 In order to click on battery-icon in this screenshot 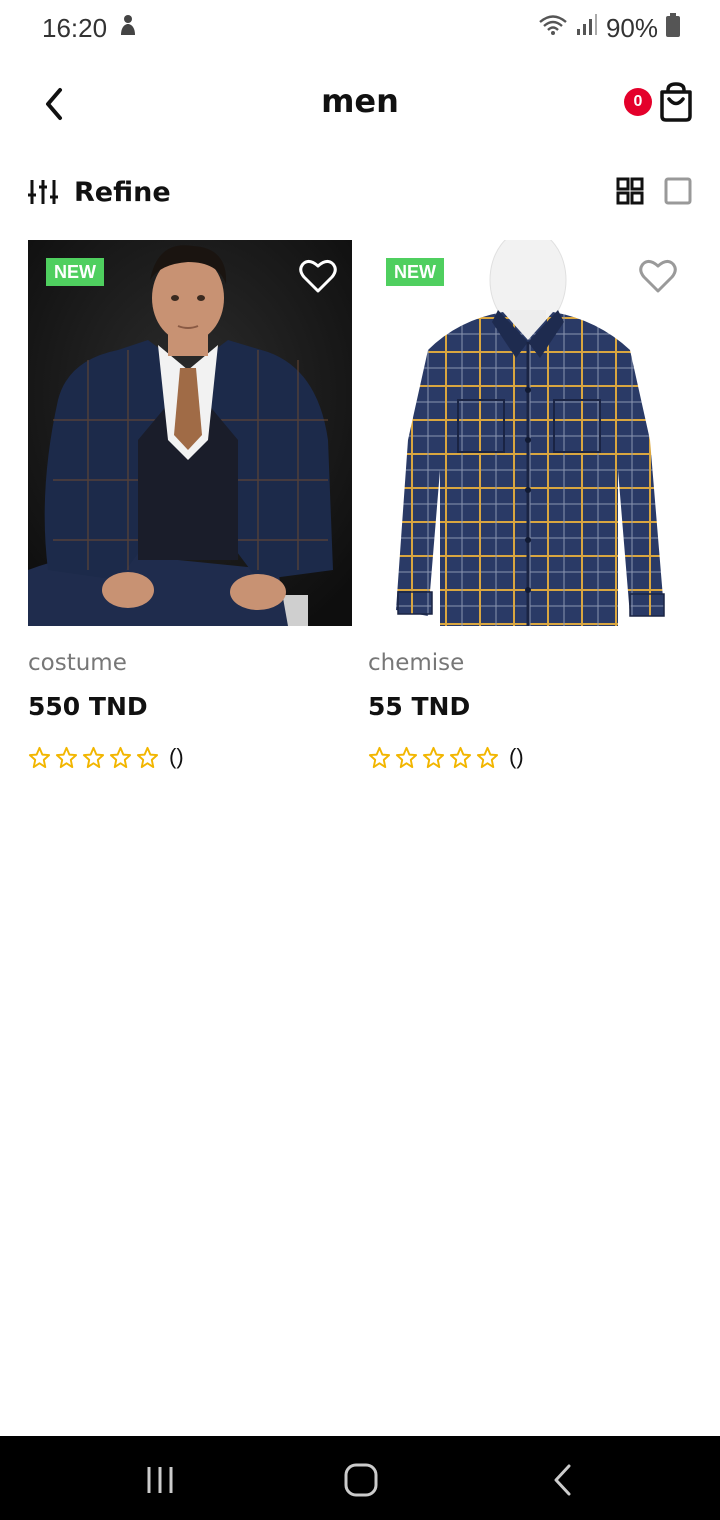, I will do `click(673, 28)`.